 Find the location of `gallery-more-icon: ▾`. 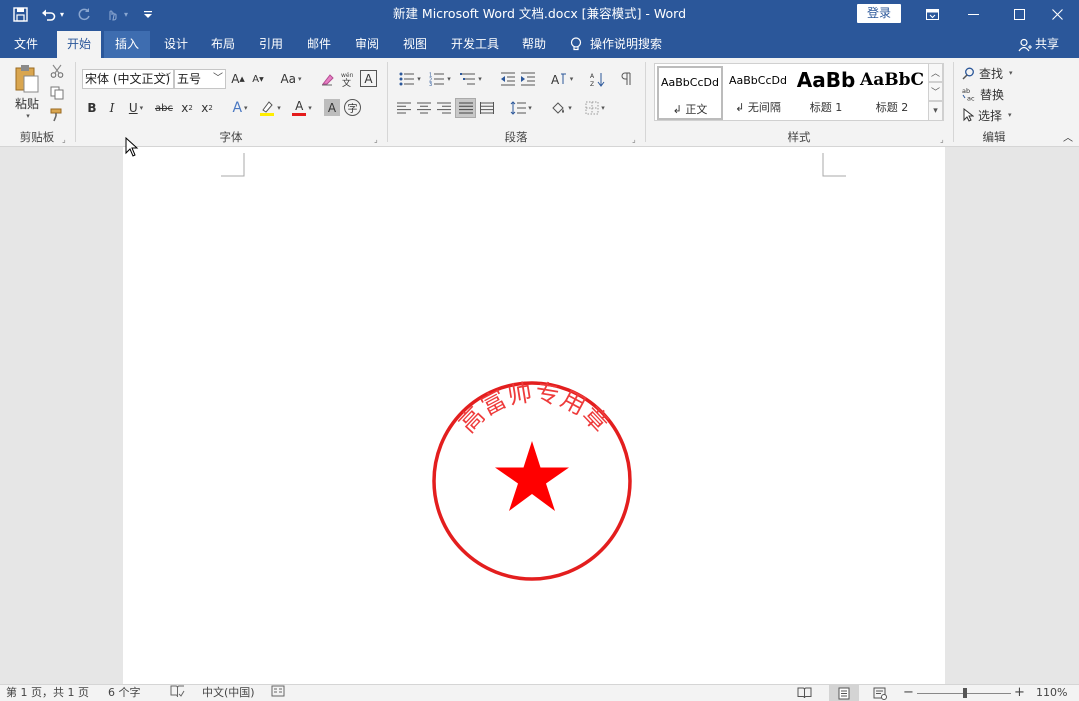

gallery-more-icon: ▾ is located at coordinates (935, 111).